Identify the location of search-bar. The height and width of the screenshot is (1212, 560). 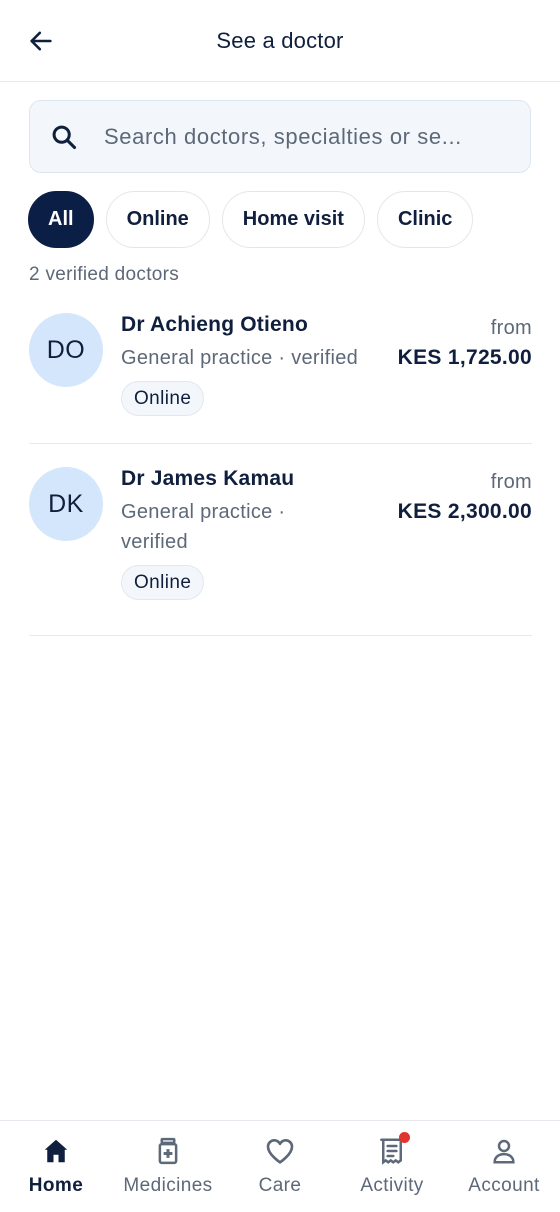
(280, 136).